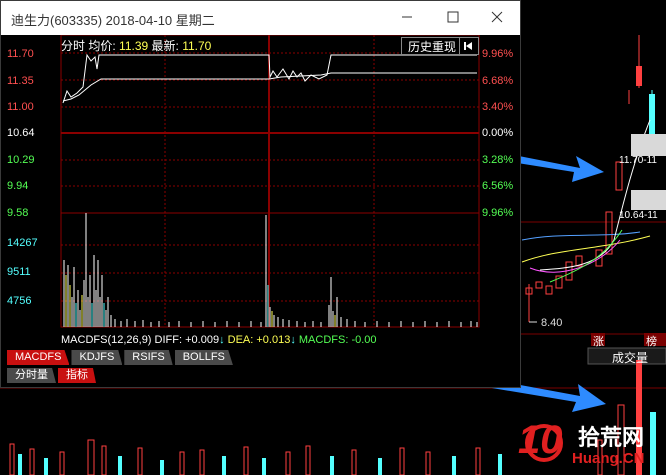 This screenshot has height=475, width=666. What do you see at coordinates (202, 340) in the screenshot?
I see `diff-value: +0.009` at bounding box center [202, 340].